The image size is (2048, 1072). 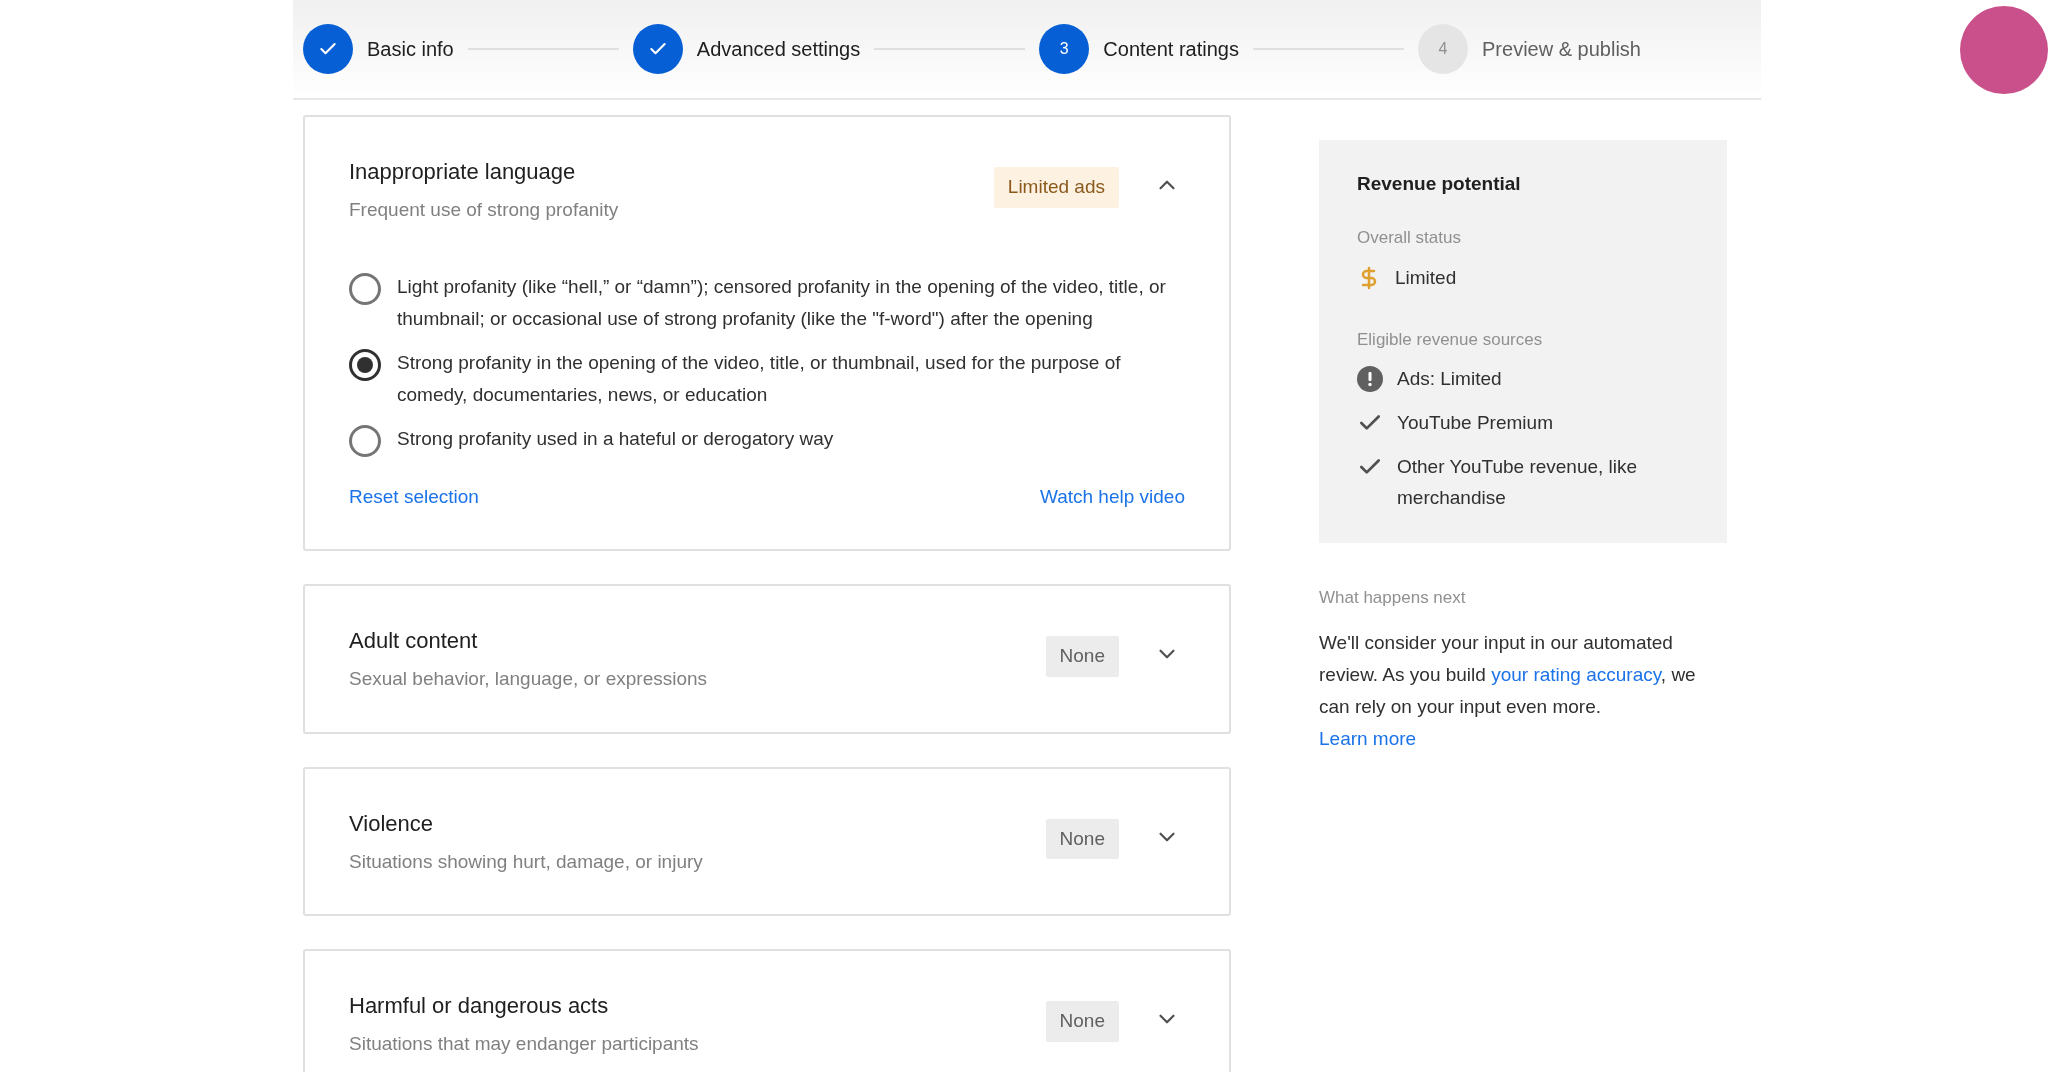 What do you see at coordinates (1518, 482) in the screenshot?
I see `revenue-source: Other YouTube revenue, like merchandise` at bounding box center [1518, 482].